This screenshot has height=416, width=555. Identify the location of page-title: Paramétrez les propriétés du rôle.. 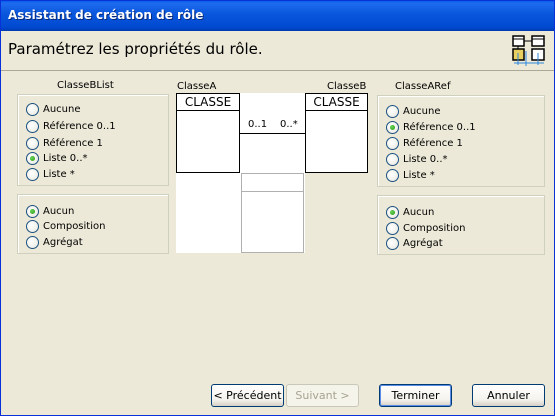
(135, 49).